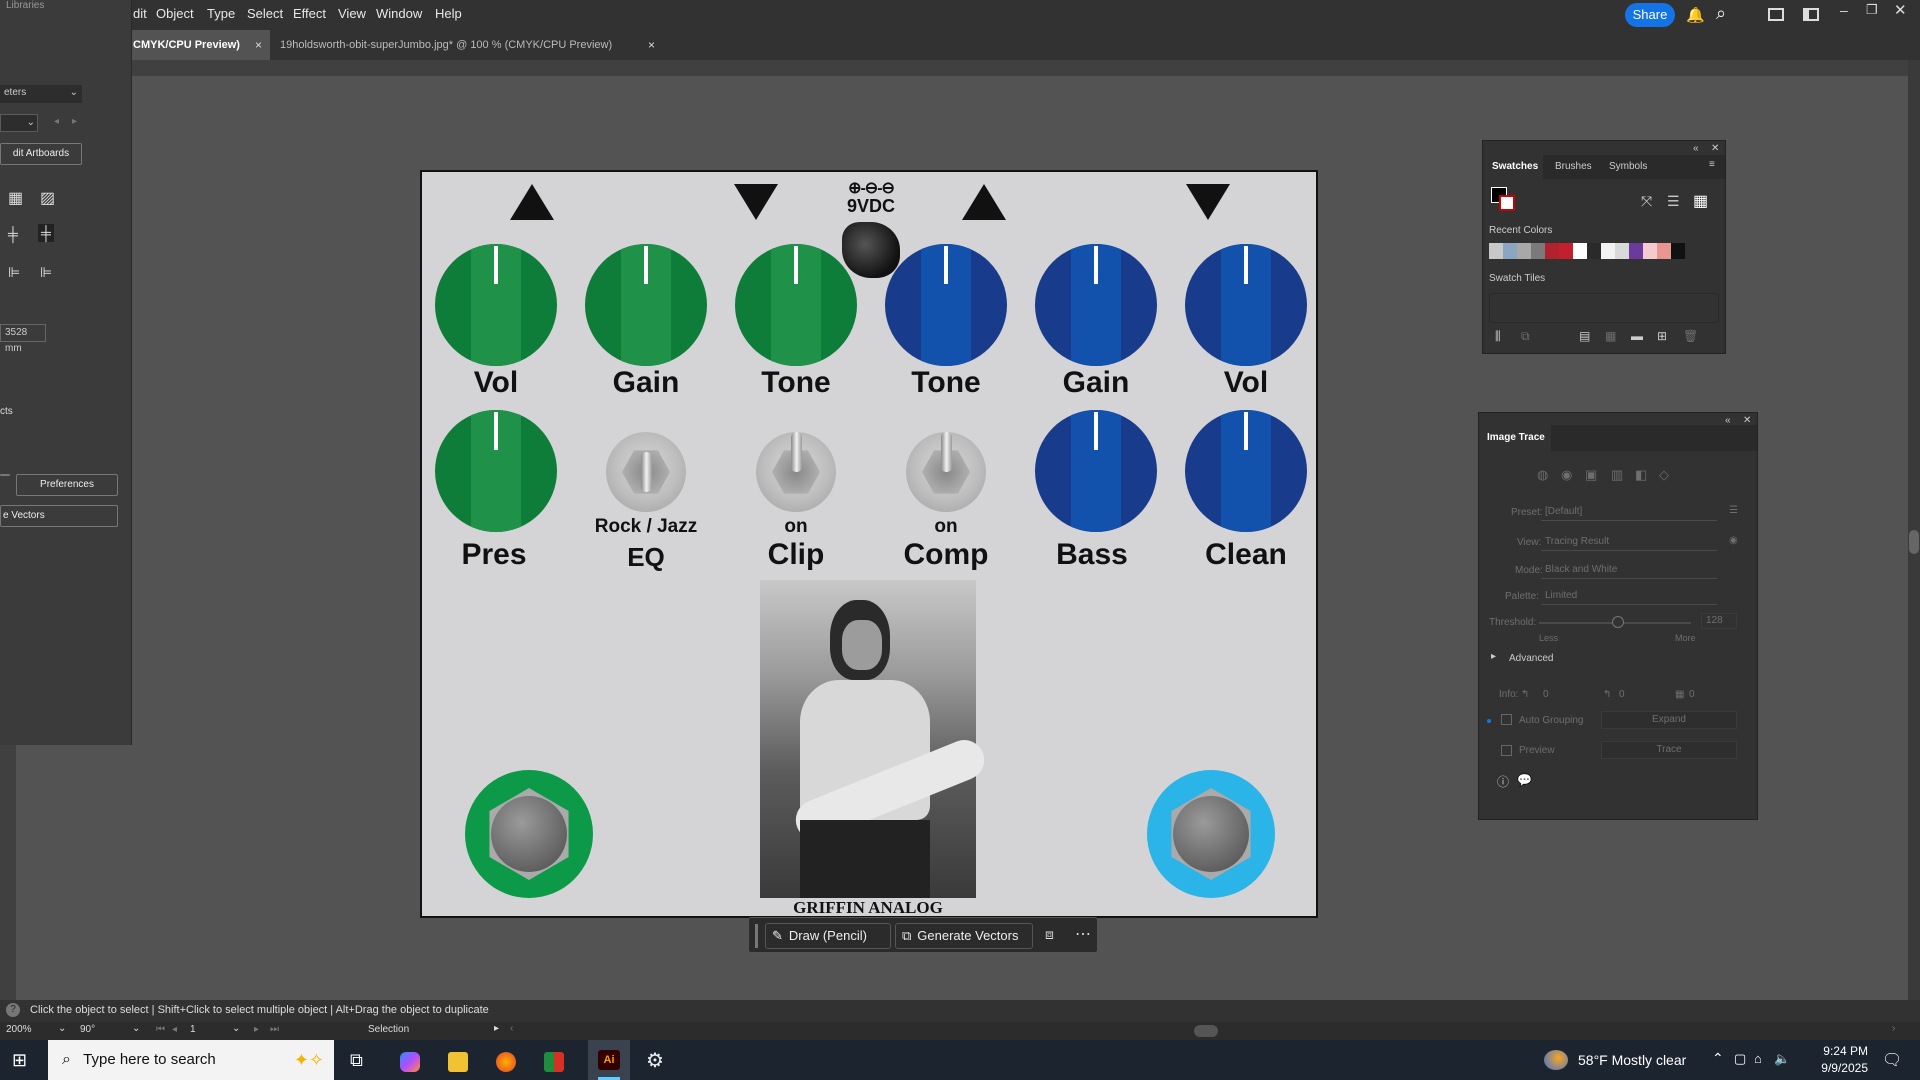 The width and height of the screenshot is (1920, 1080). What do you see at coordinates (41, 154) in the screenshot?
I see `edit-artboards-button: dit Artboards` at bounding box center [41, 154].